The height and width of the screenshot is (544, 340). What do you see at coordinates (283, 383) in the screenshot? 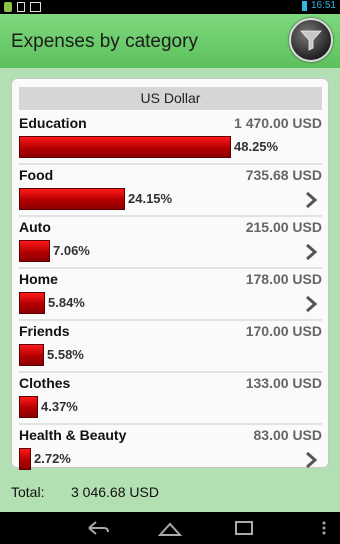
I see `category-amount: 133.00 USD` at bounding box center [283, 383].